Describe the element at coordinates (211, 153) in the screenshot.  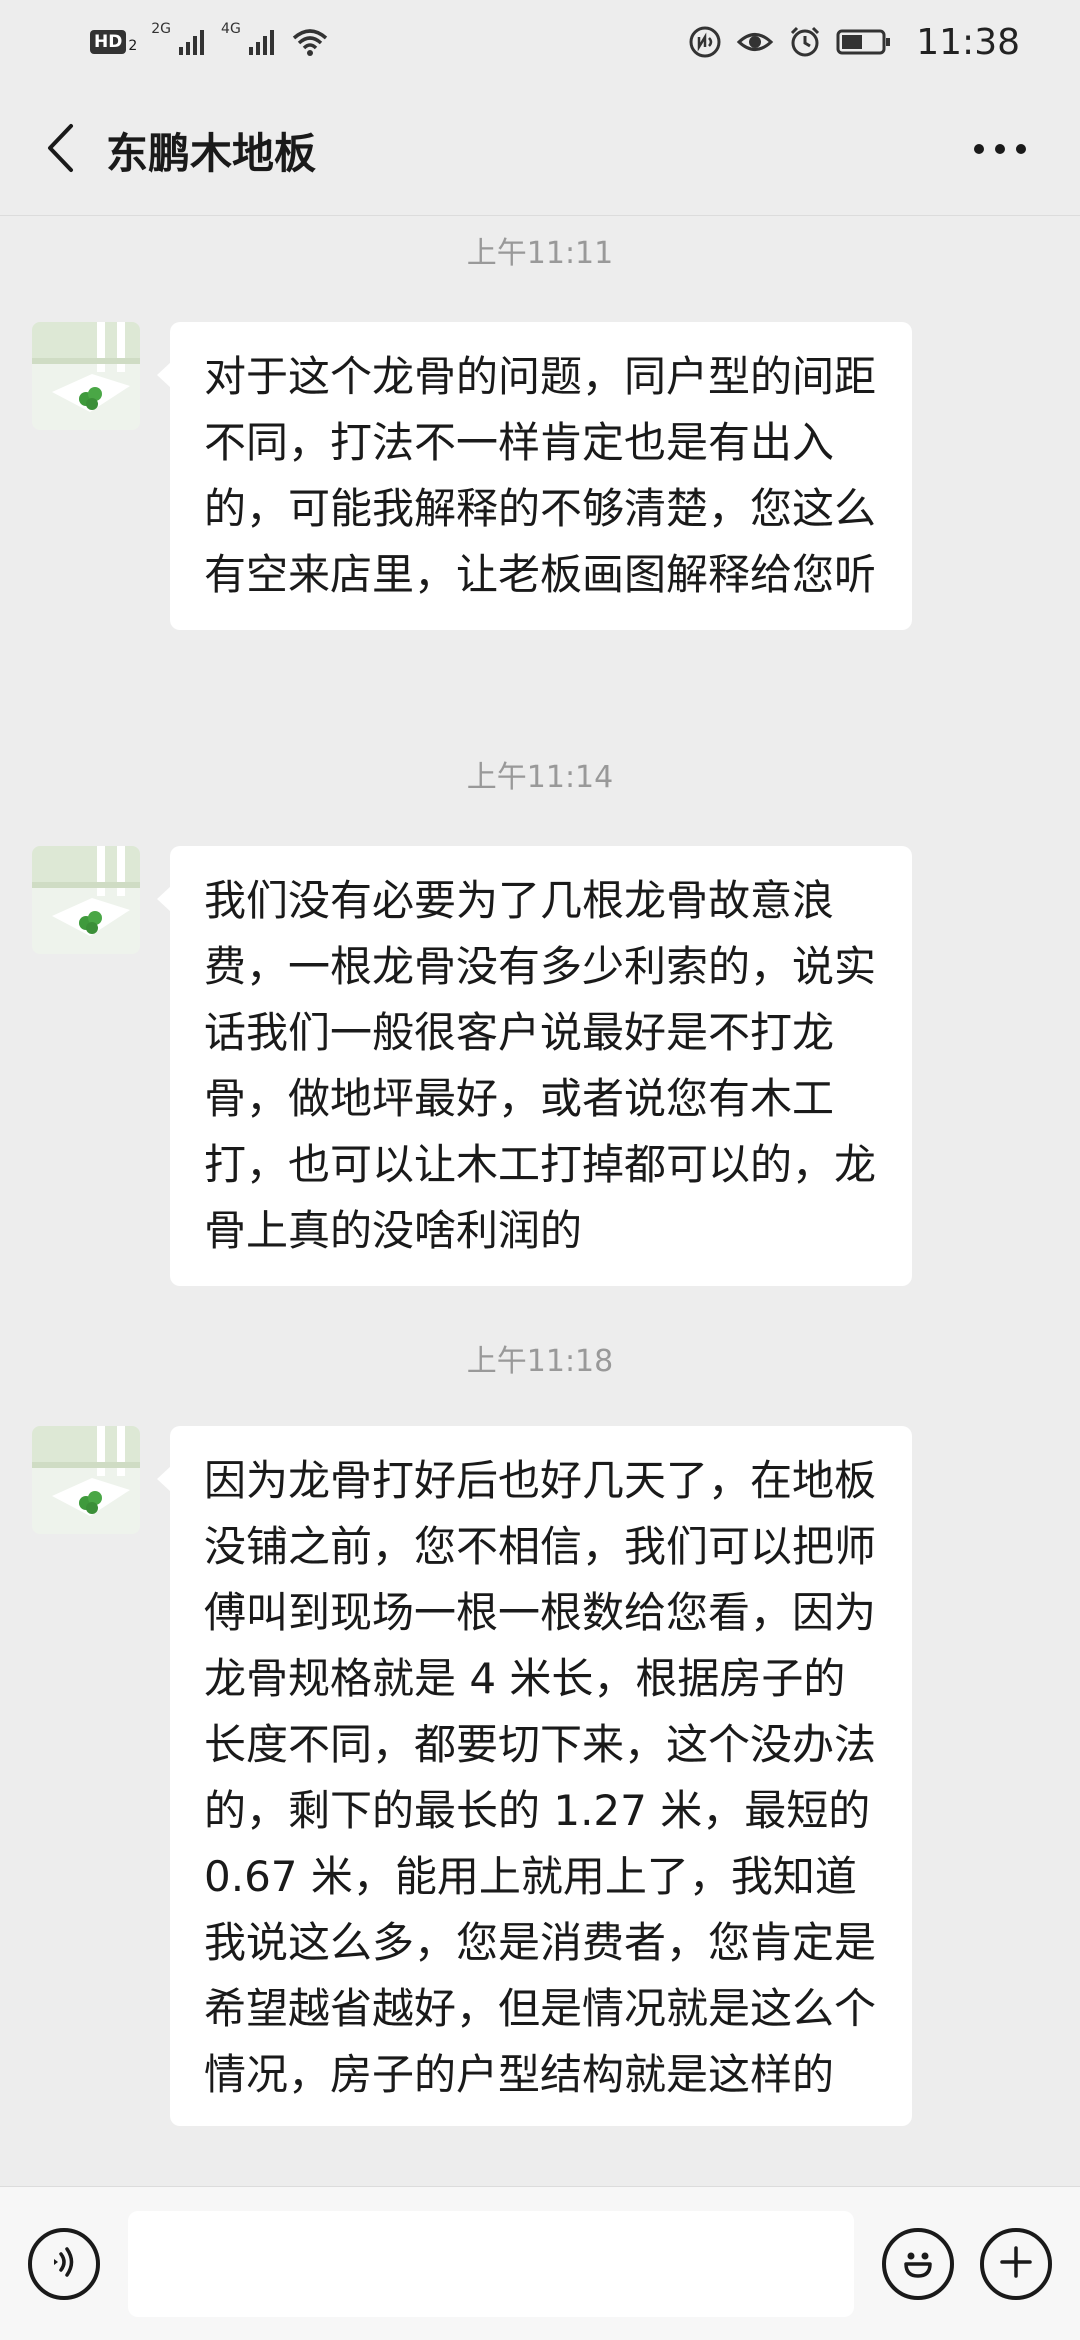
I see `chat-title: 东鹏木地板` at that location.